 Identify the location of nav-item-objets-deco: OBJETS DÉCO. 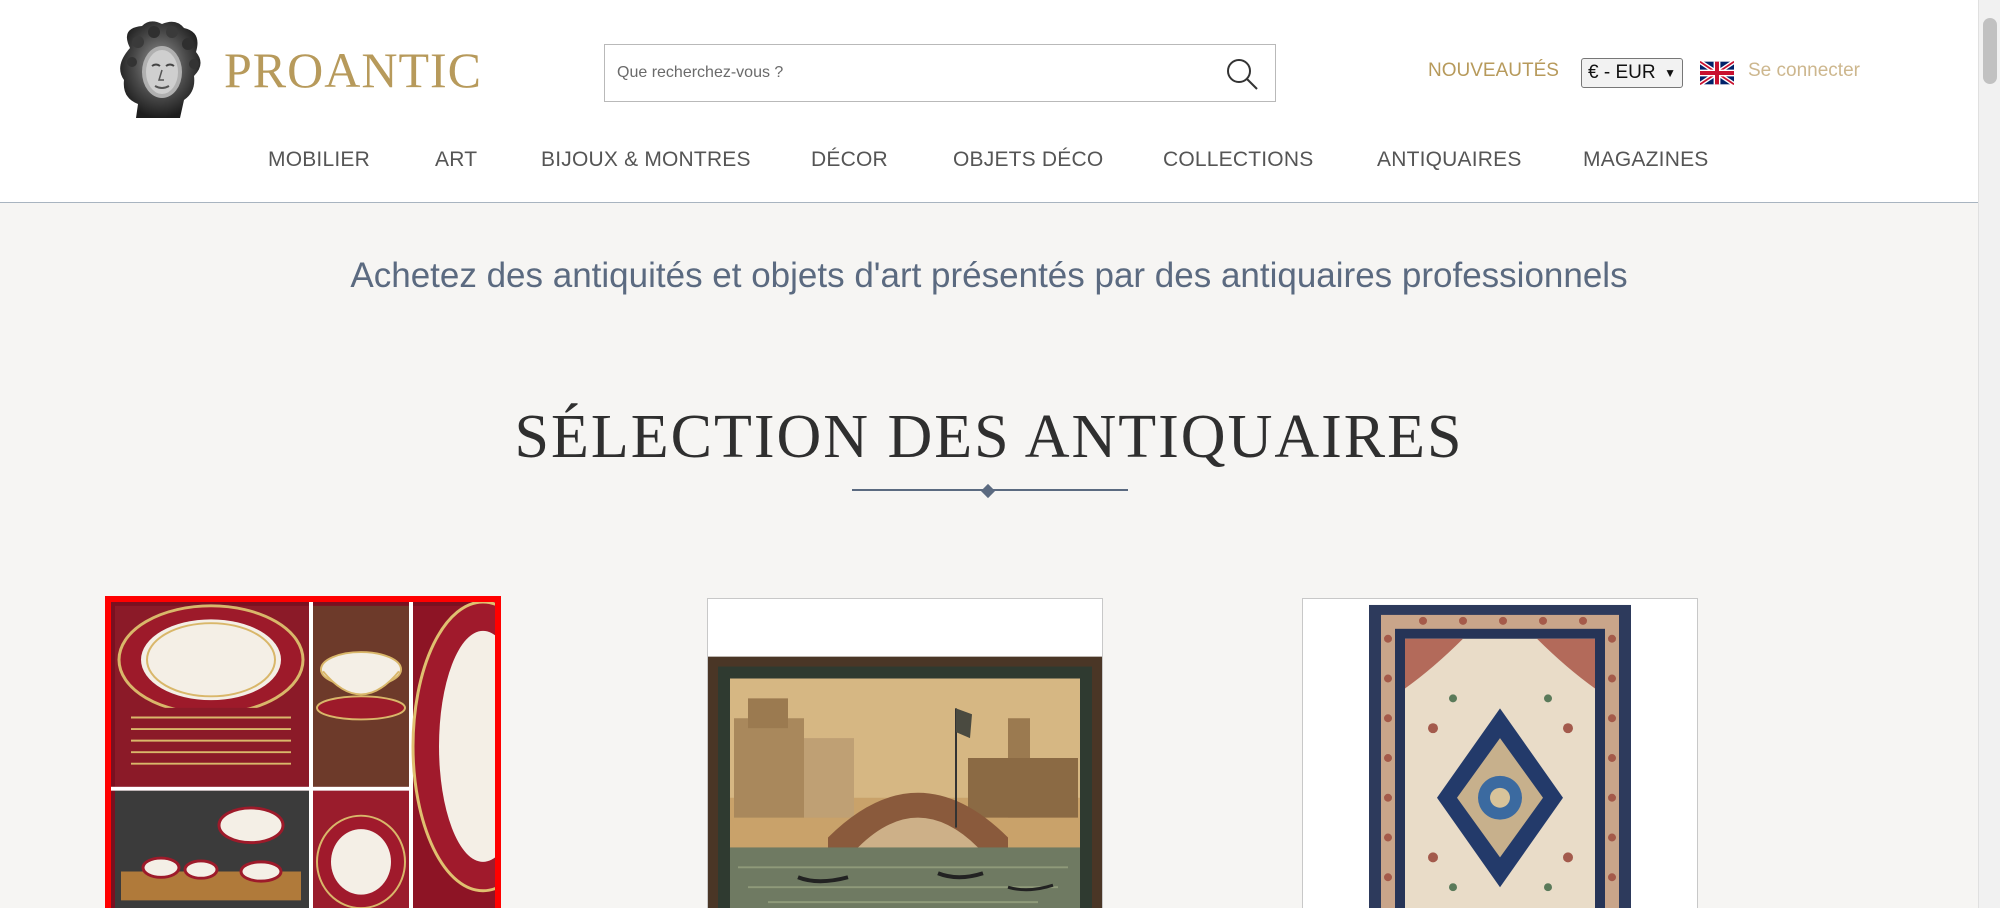
(1028, 160).